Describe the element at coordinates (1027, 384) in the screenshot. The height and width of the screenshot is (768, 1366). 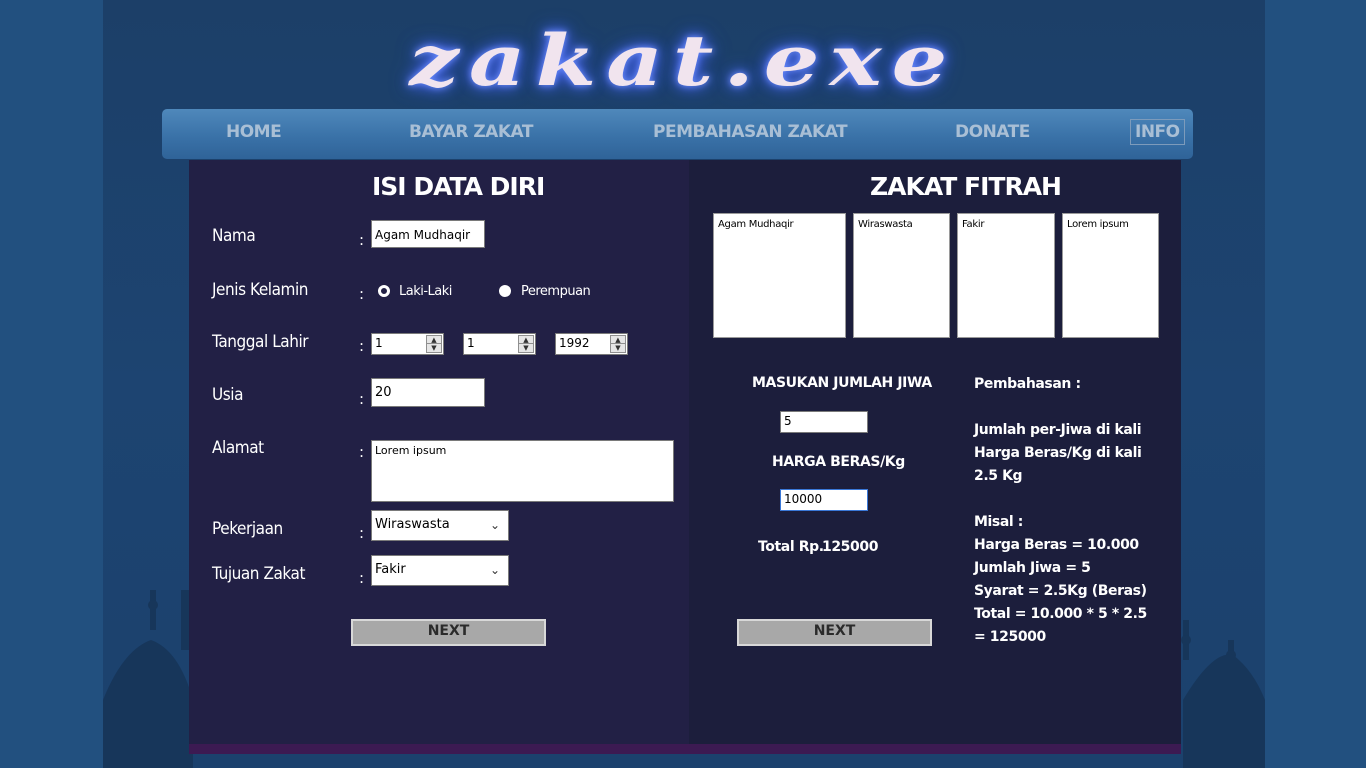
I see `explanation-heading: Pembahasan :` at that location.